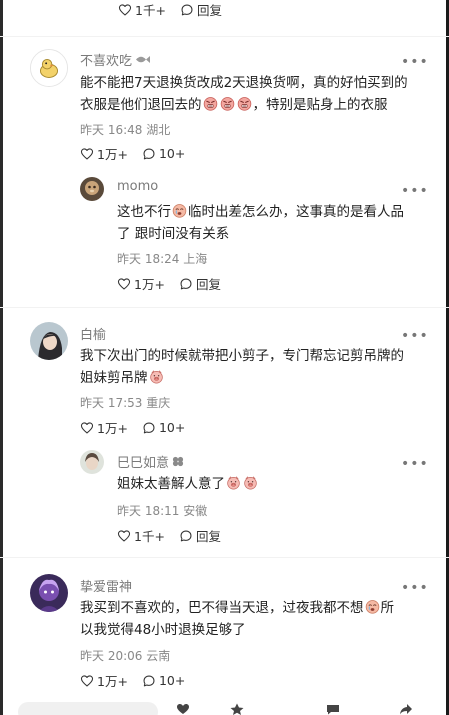 The height and width of the screenshot is (715, 449). What do you see at coordinates (93, 333) in the screenshot?
I see `comment-user-name: 白榆` at bounding box center [93, 333].